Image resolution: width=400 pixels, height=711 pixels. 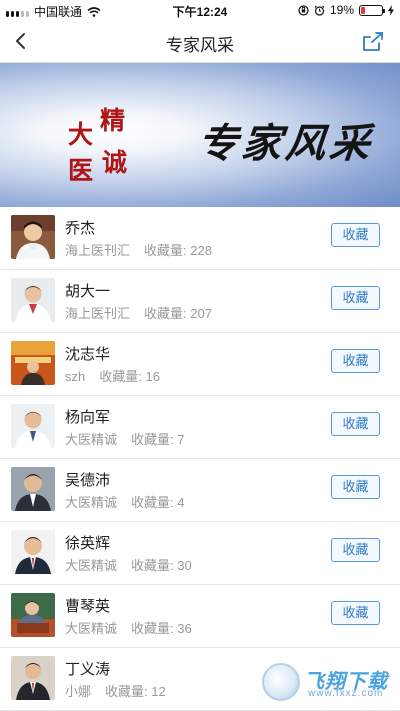 I want to click on navigation-bar: 专家风采, so click(x=200, y=41).